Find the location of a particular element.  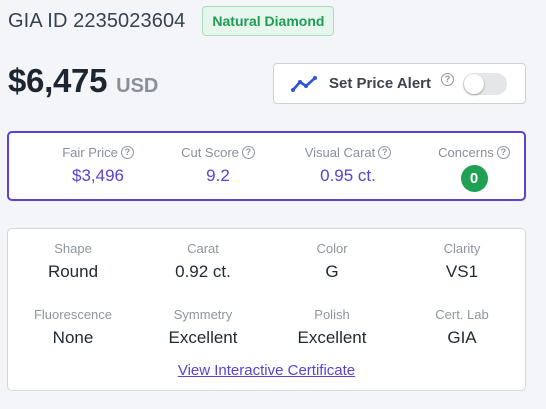

spec-label: Clarity is located at coordinates (462, 248).